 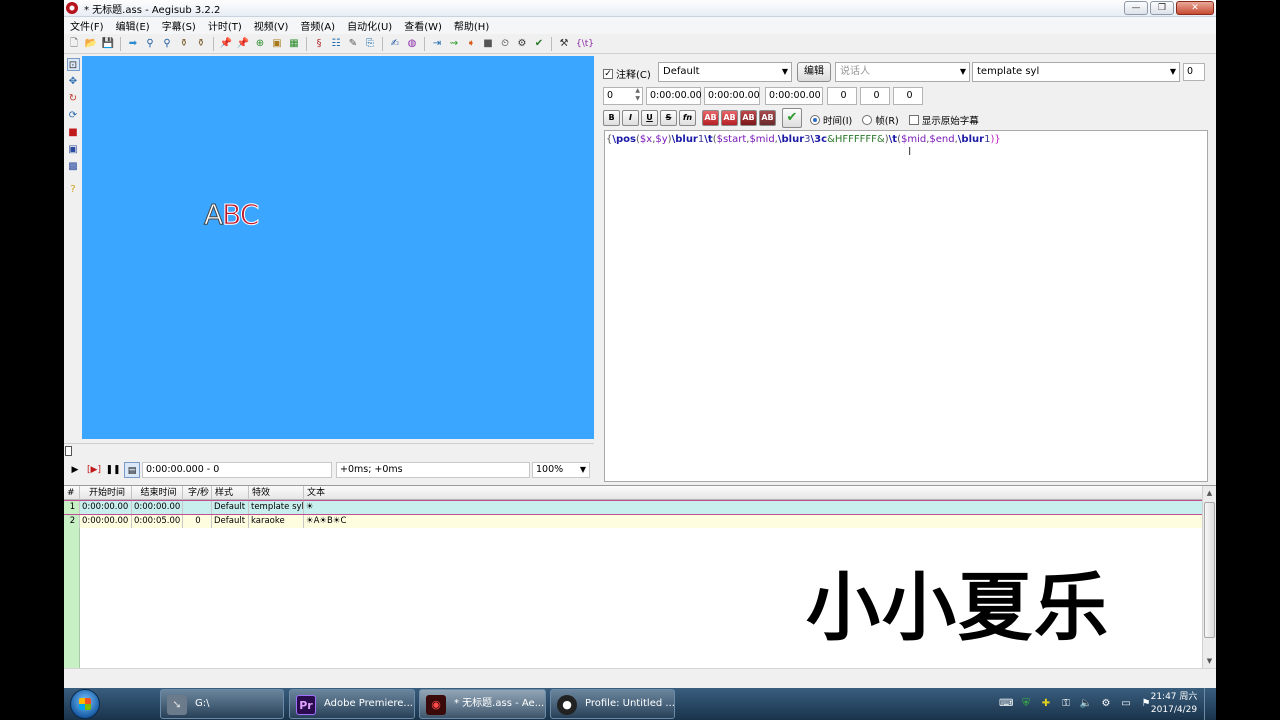 What do you see at coordinates (106, 493) in the screenshot?
I see `col-start: 开始时间` at bounding box center [106, 493].